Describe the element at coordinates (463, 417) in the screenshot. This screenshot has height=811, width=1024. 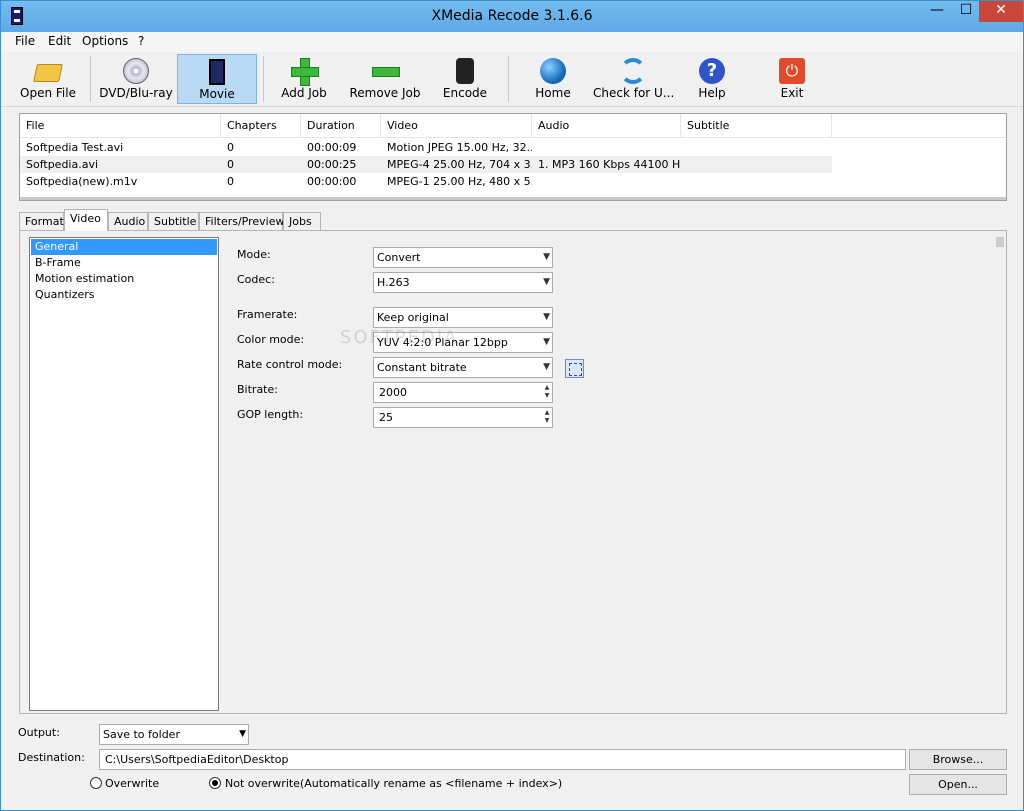
I see `gop-length-stepper: 25 ▲ ▼` at that location.